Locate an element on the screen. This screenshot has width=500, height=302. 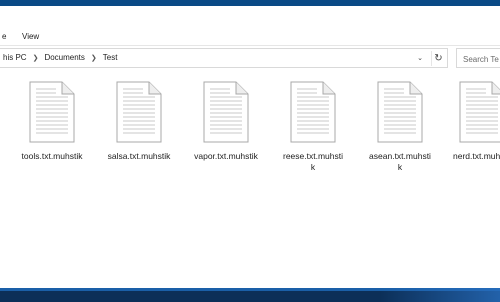
file-name: salsa.txt.muhstik is located at coordinates (139, 156).